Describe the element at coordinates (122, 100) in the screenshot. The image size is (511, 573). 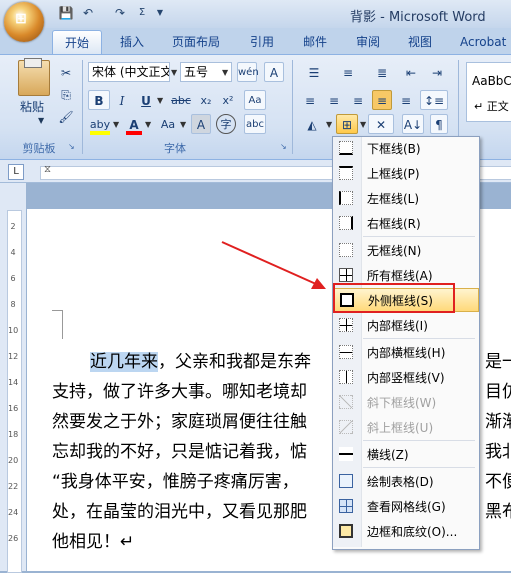
I see `italic-button: I` at that location.